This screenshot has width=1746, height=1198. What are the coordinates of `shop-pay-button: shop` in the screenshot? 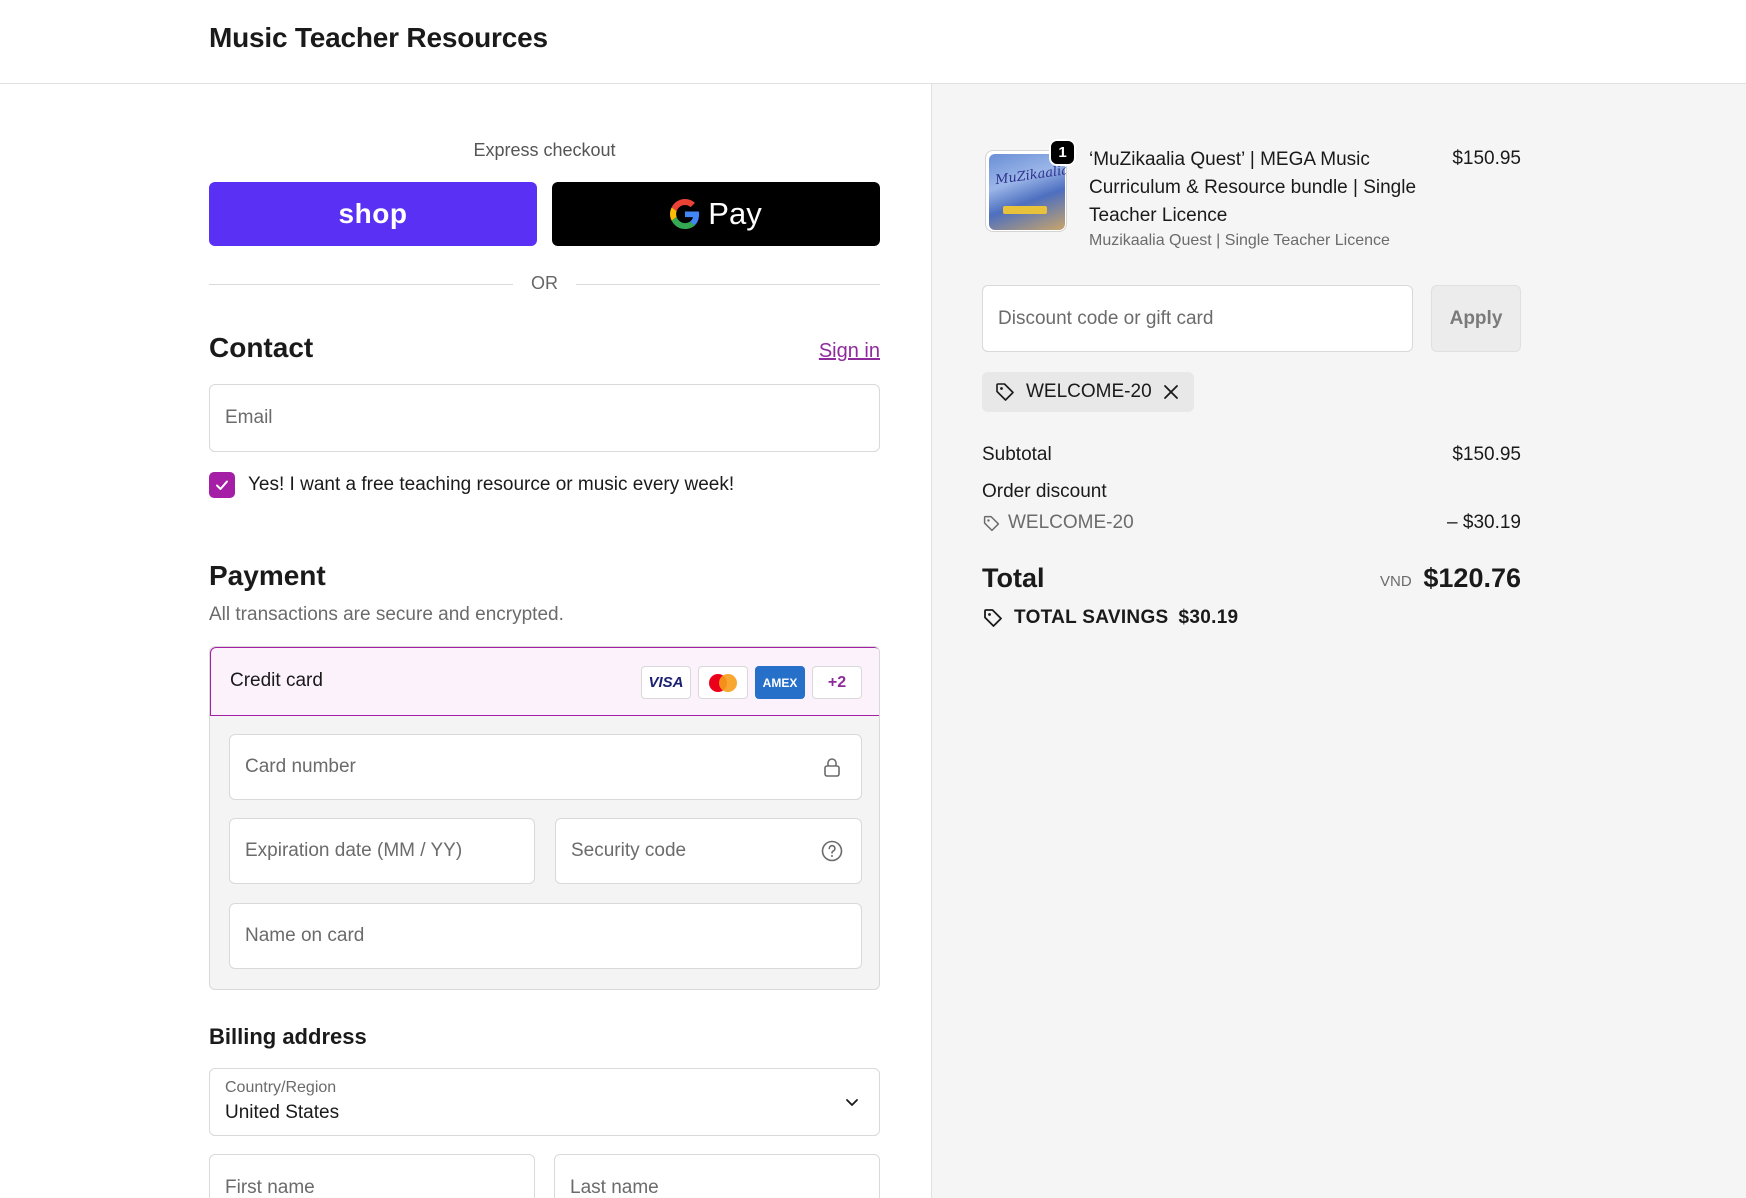 It's located at (373, 214).